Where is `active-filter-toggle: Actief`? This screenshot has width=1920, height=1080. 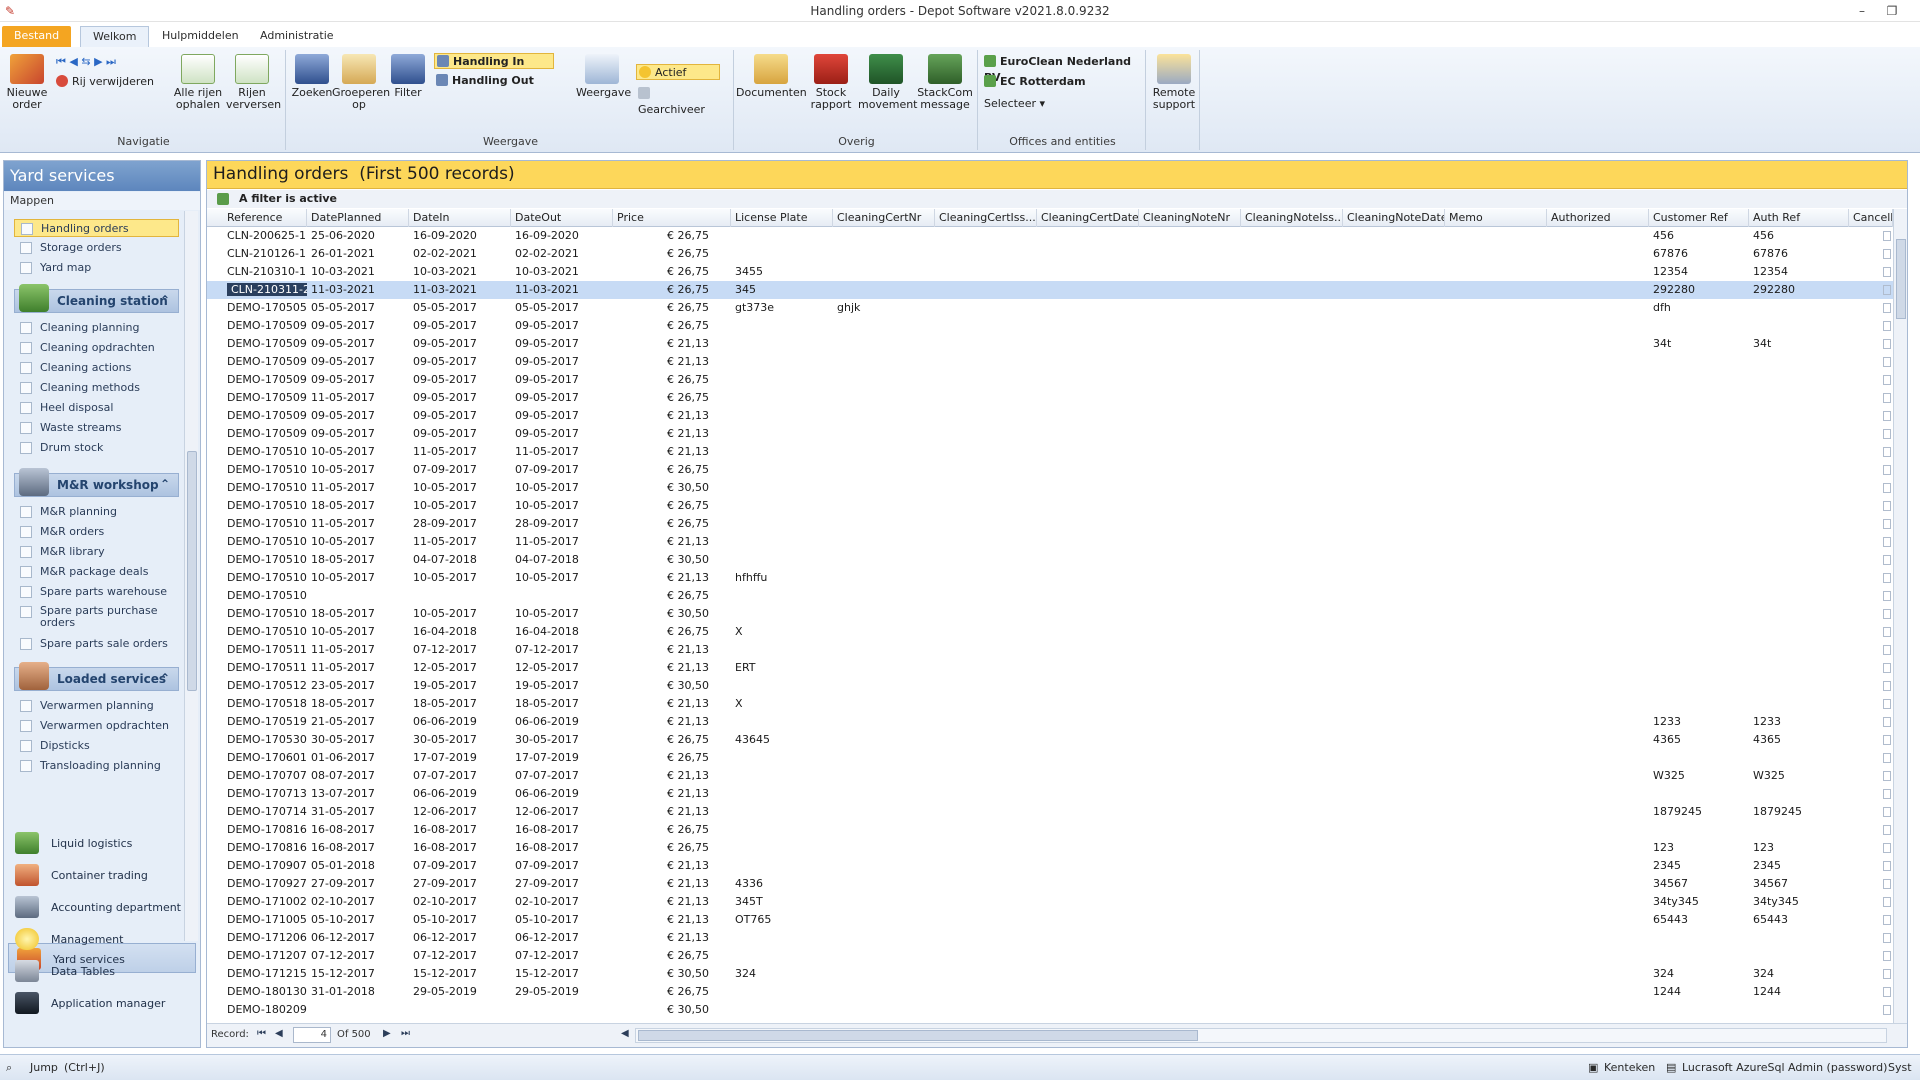
active-filter-toggle: Actief is located at coordinates (678, 72).